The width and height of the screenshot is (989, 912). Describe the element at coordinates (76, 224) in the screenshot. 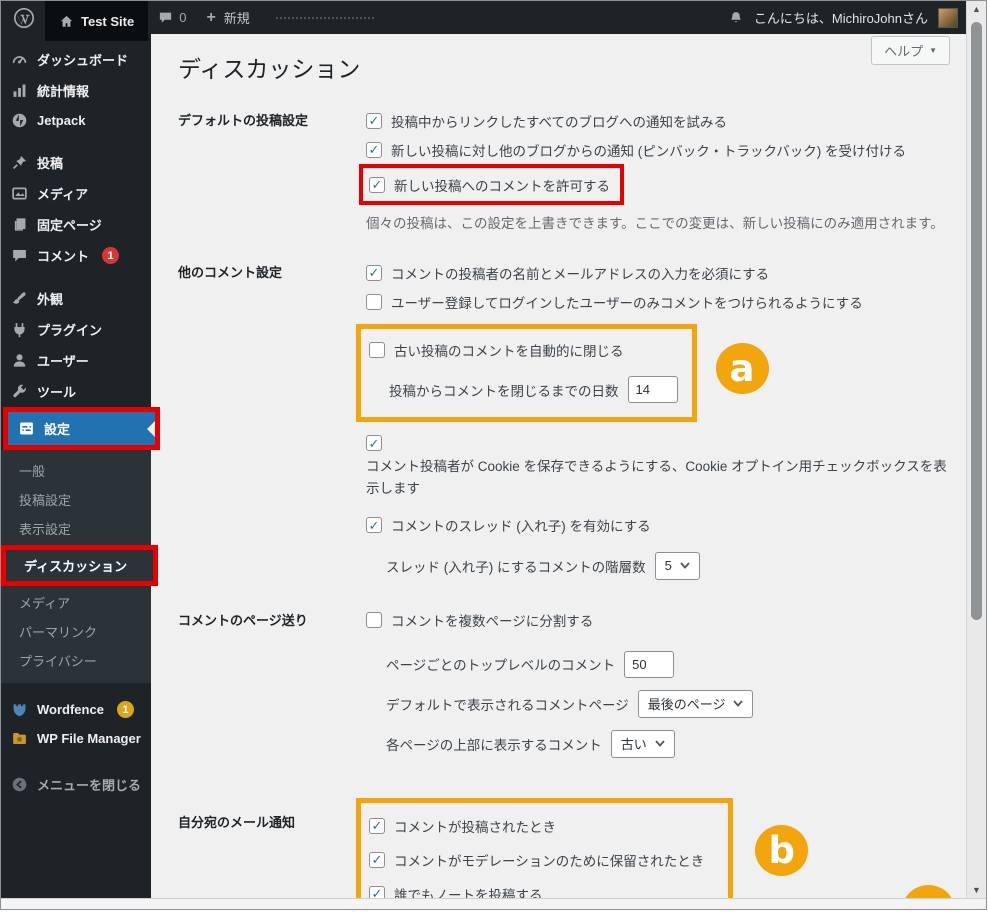

I see `sidebar-item-pages: 固定ページ` at that location.